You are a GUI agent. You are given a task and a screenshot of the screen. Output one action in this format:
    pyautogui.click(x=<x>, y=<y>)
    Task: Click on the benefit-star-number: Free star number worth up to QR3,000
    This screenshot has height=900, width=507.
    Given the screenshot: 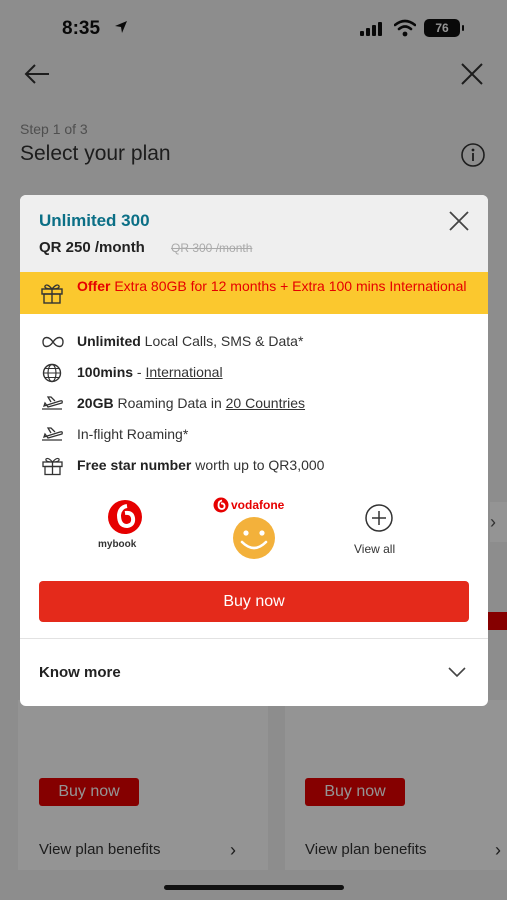 What is the action you would take?
    pyautogui.click(x=254, y=466)
    